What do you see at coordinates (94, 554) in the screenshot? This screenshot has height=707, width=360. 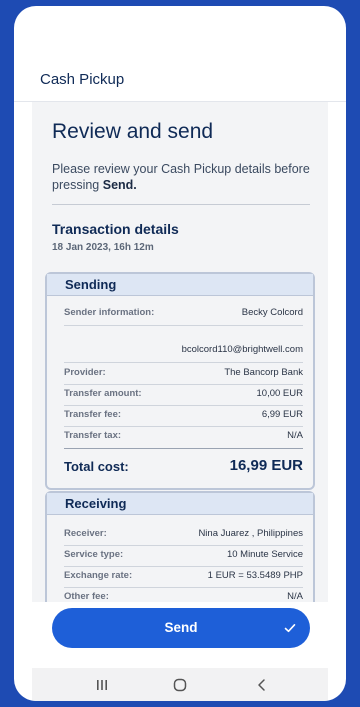 I see `service-type-label: Service type:` at bounding box center [94, 554].